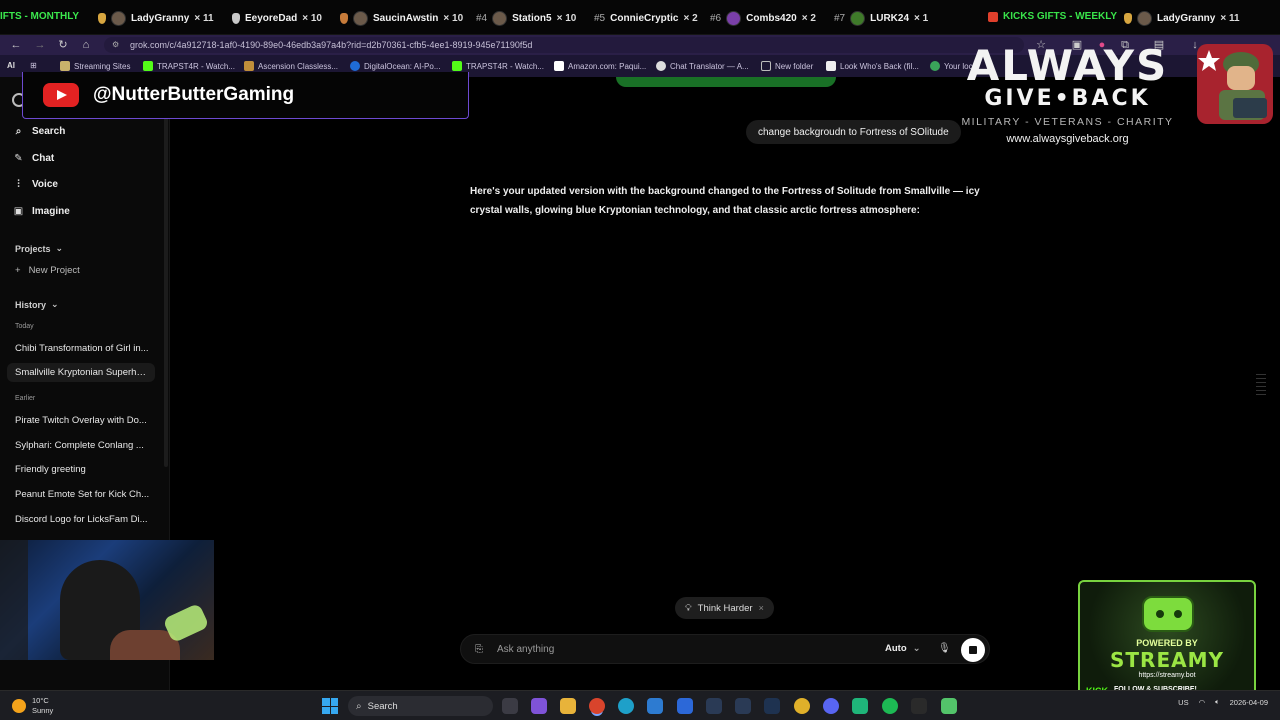 Image resolution: width=1280 pixels, height=720 pixels. I want to click on attach-icon: ⎘, so click(481, 649).